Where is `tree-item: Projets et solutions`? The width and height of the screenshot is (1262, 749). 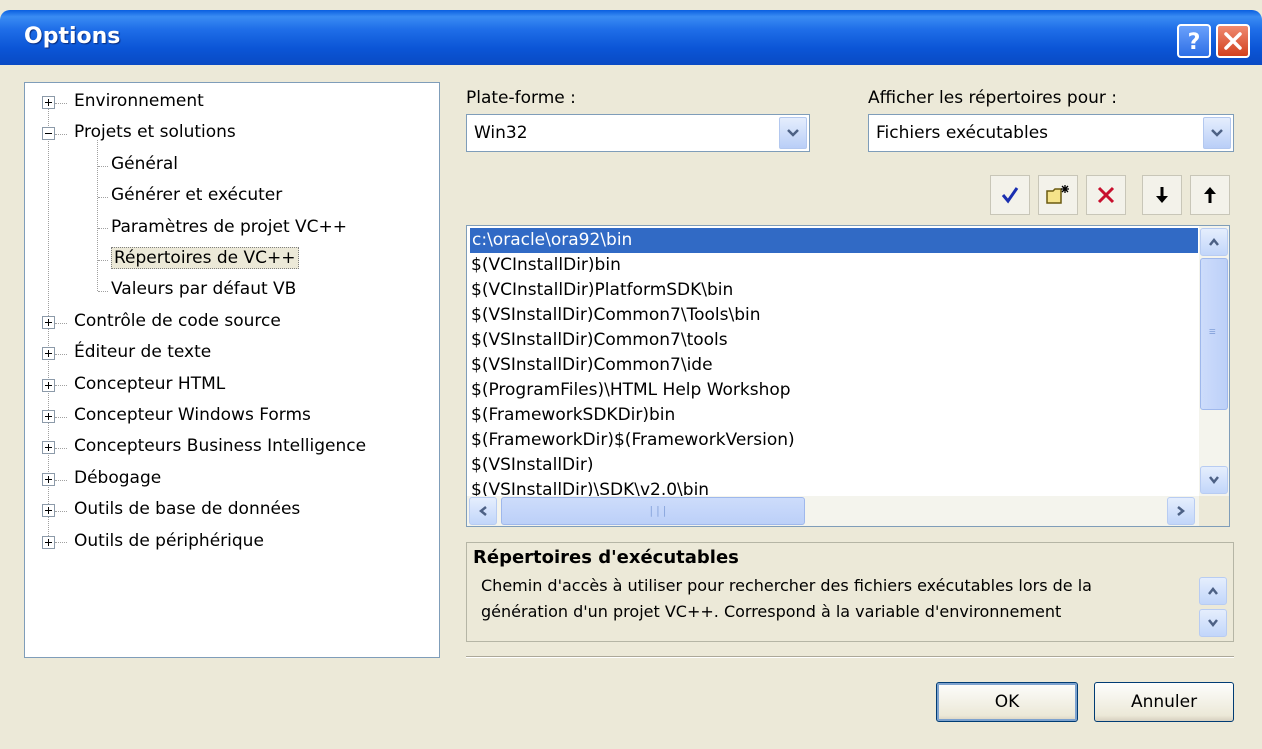 tree-item: Projets et solutions is located at coordinates (155, 132).